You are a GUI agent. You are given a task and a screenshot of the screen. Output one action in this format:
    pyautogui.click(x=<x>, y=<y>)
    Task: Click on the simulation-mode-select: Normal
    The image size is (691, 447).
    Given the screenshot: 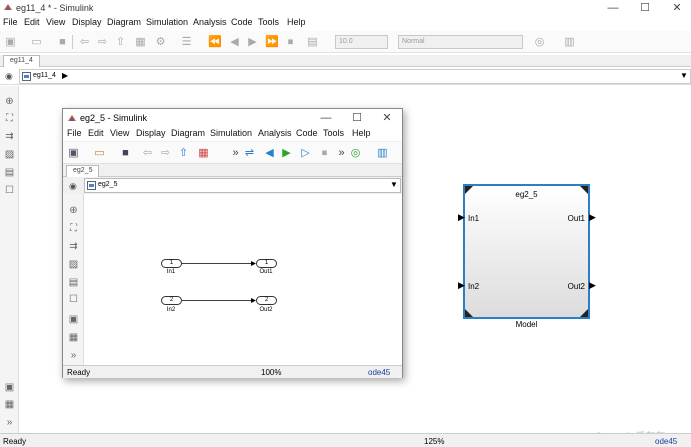 What is the action you would take?
    pyautogui.click(x=460, y=42)
    